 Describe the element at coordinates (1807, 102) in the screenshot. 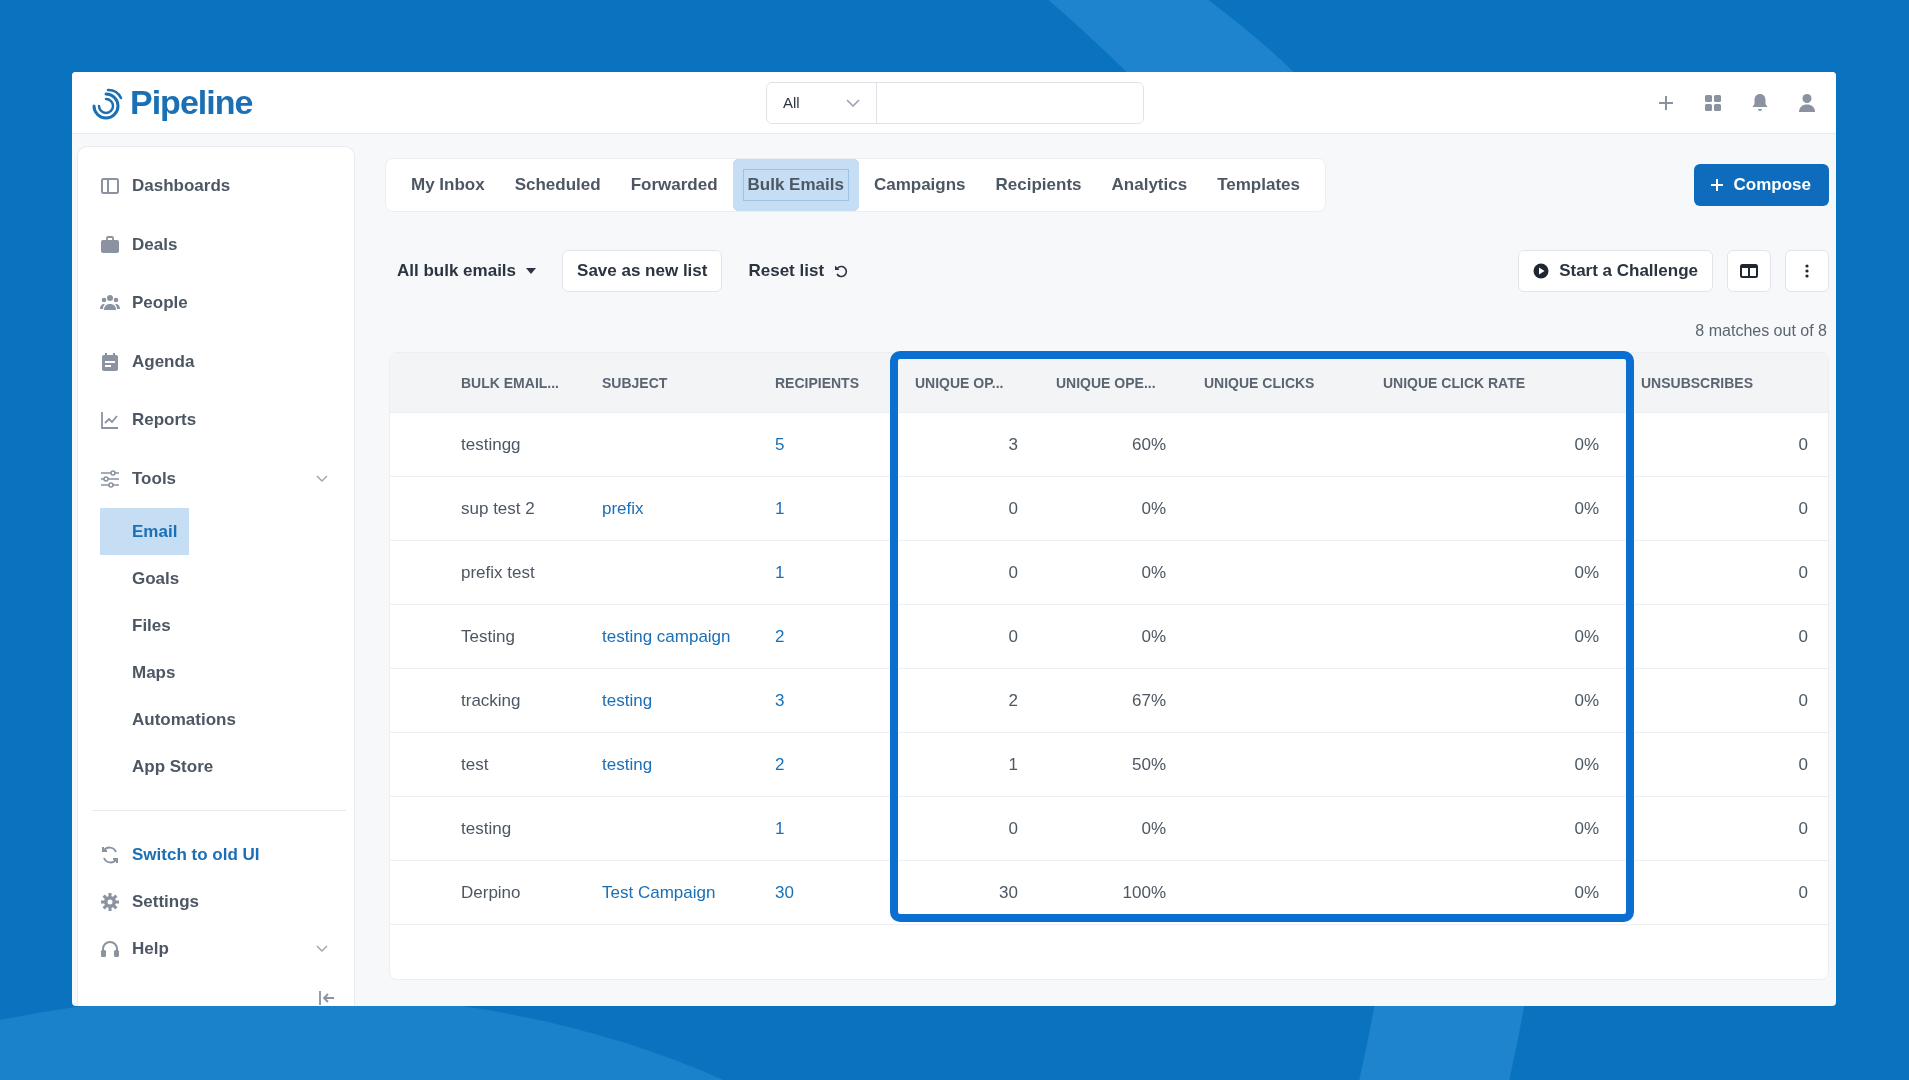

I see `user-icon` at that location.